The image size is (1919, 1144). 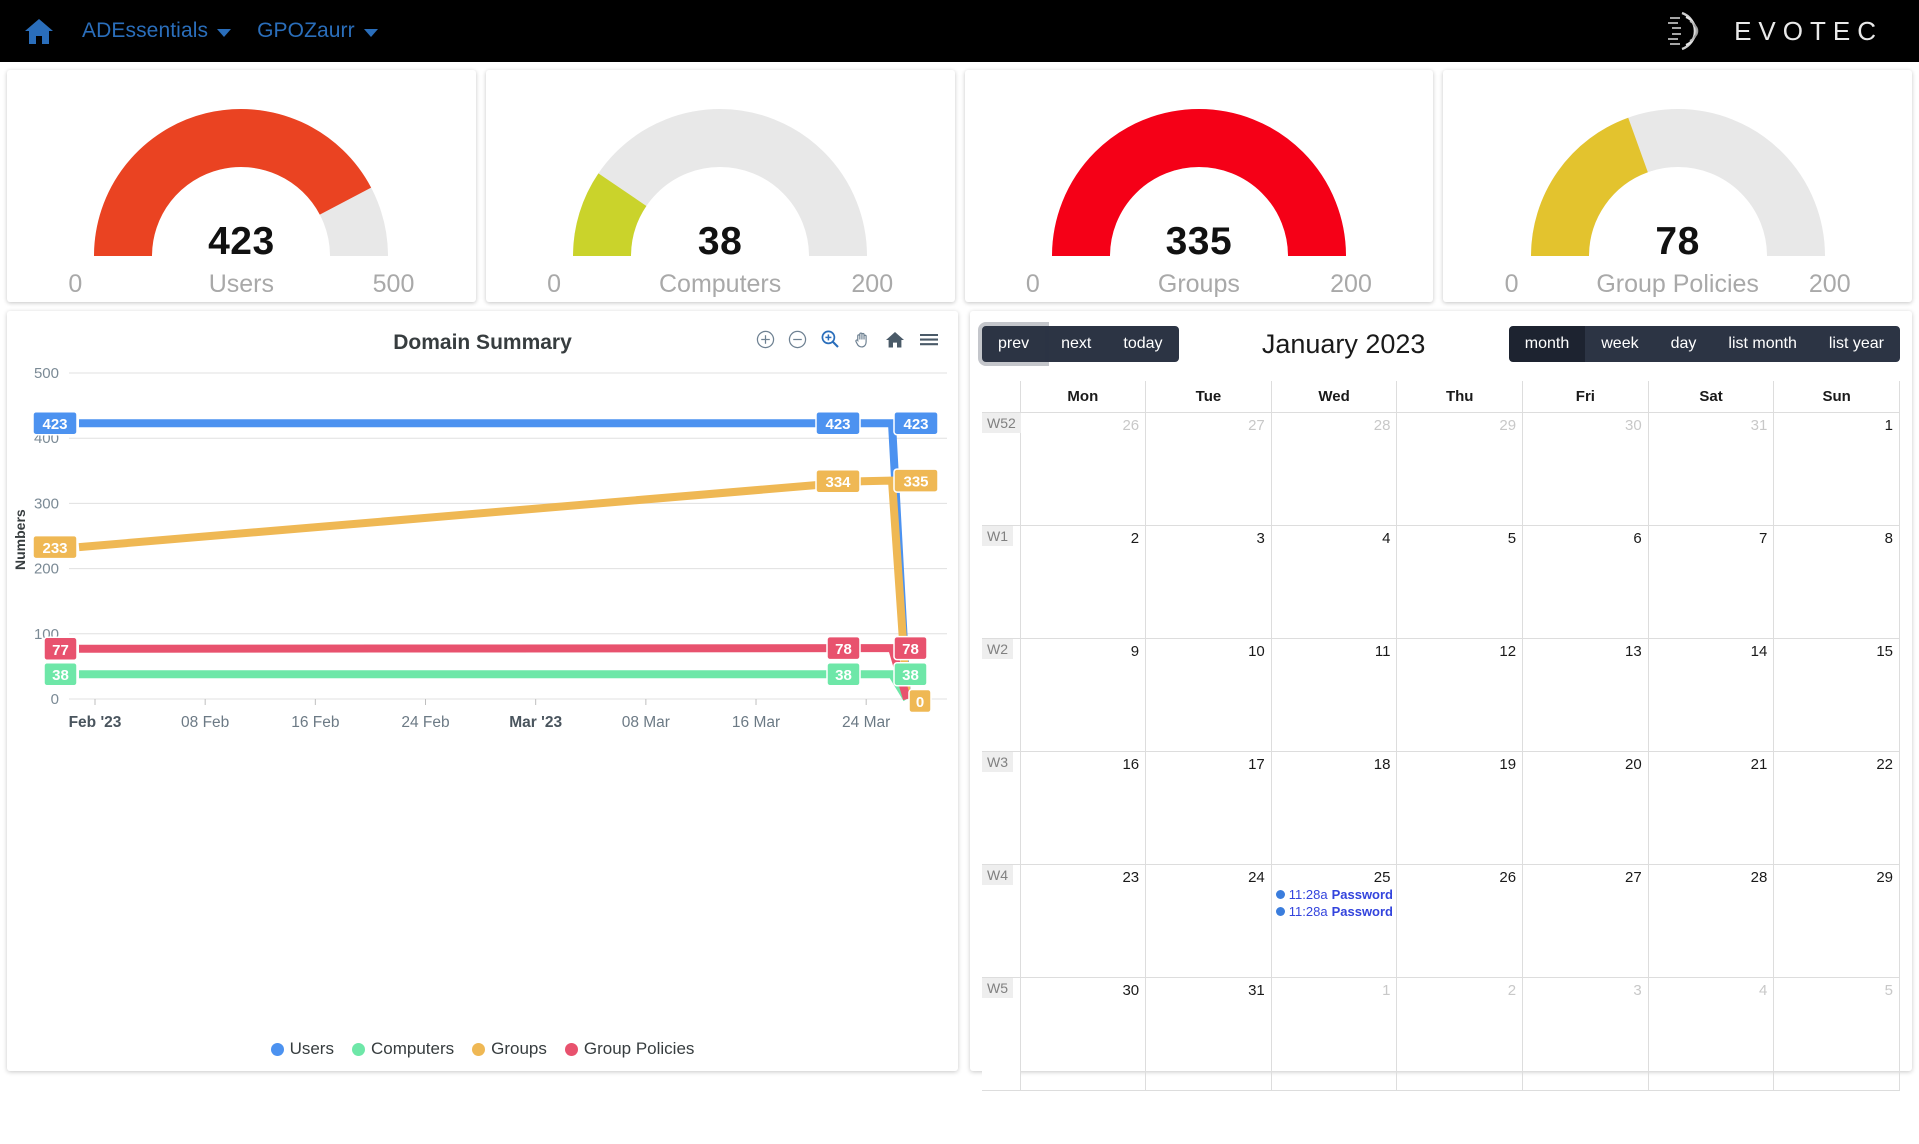 What do you see at coordinates (1585, 808) in the screenshot?
I see `calendar-day-cell: 20` at bounding box center [1585, 808].